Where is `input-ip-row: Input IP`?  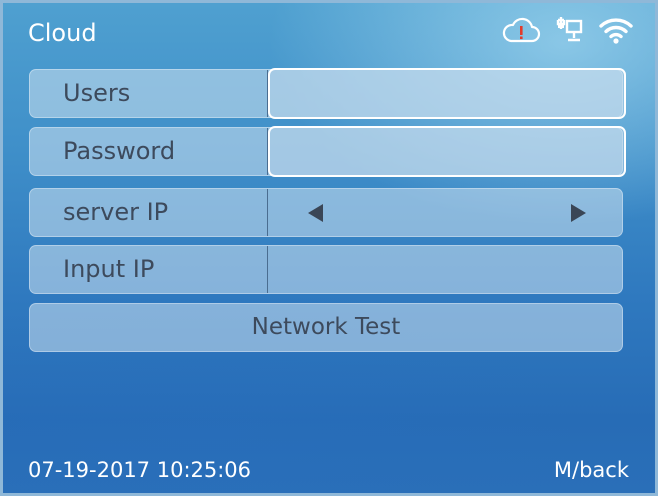 input-ip-row: Input IP is located at coordinates (326, 269).